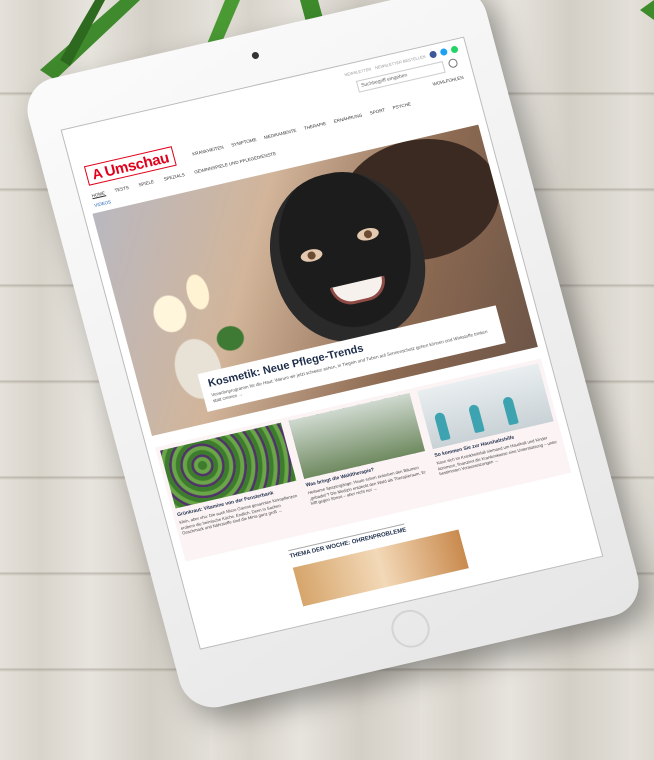 The height and width of the screenshot is (760, 654). What do you see at coordinates (485, 406) in the screenshot?
I see `household-help-image` at bounding box center [485, 406].